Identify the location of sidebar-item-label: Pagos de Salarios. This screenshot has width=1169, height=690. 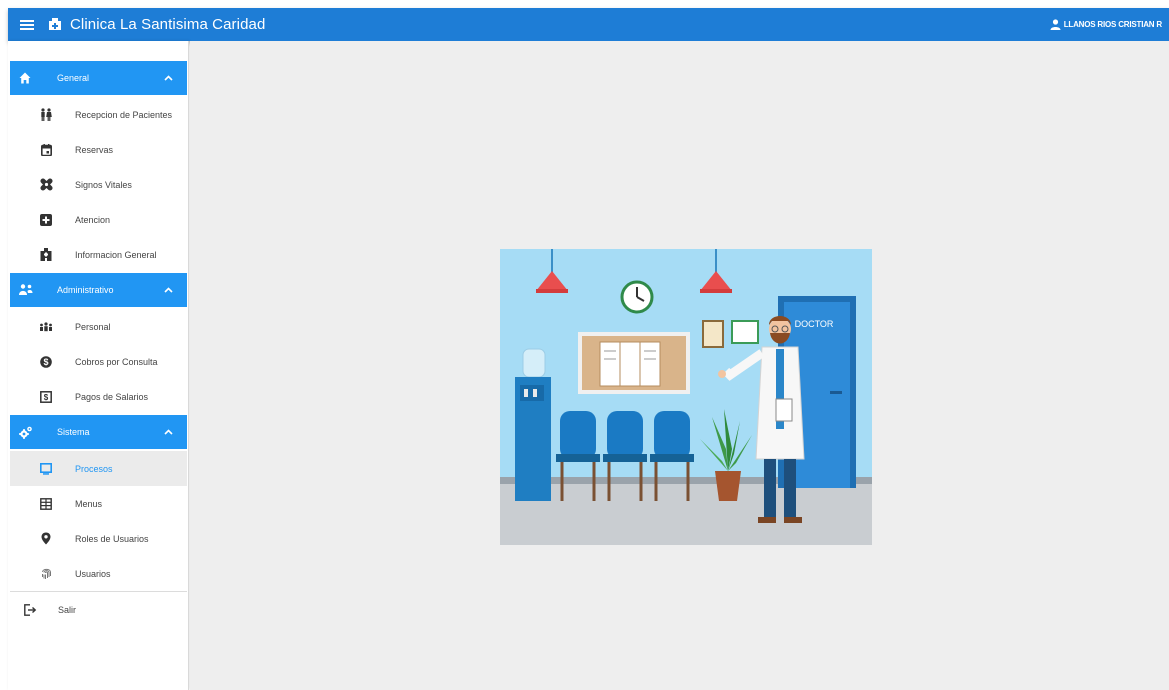
(112, 396).